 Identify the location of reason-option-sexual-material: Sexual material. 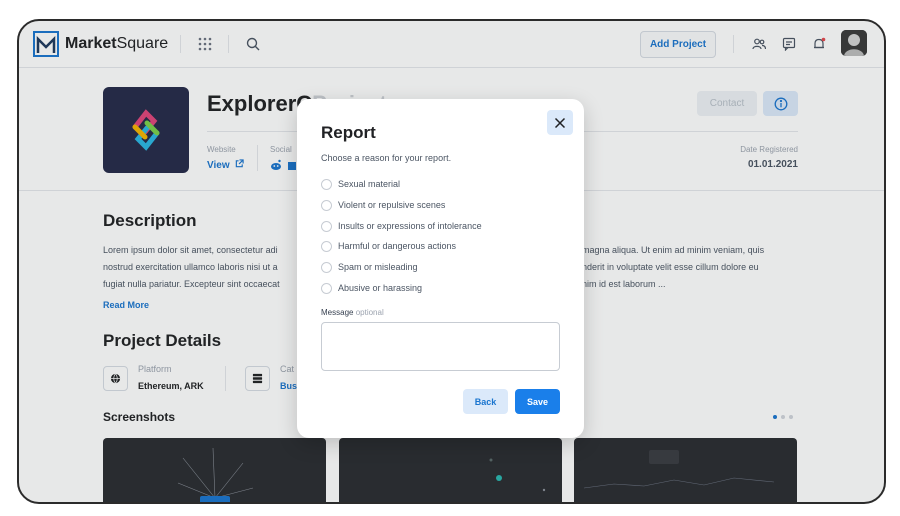
(436, 184).